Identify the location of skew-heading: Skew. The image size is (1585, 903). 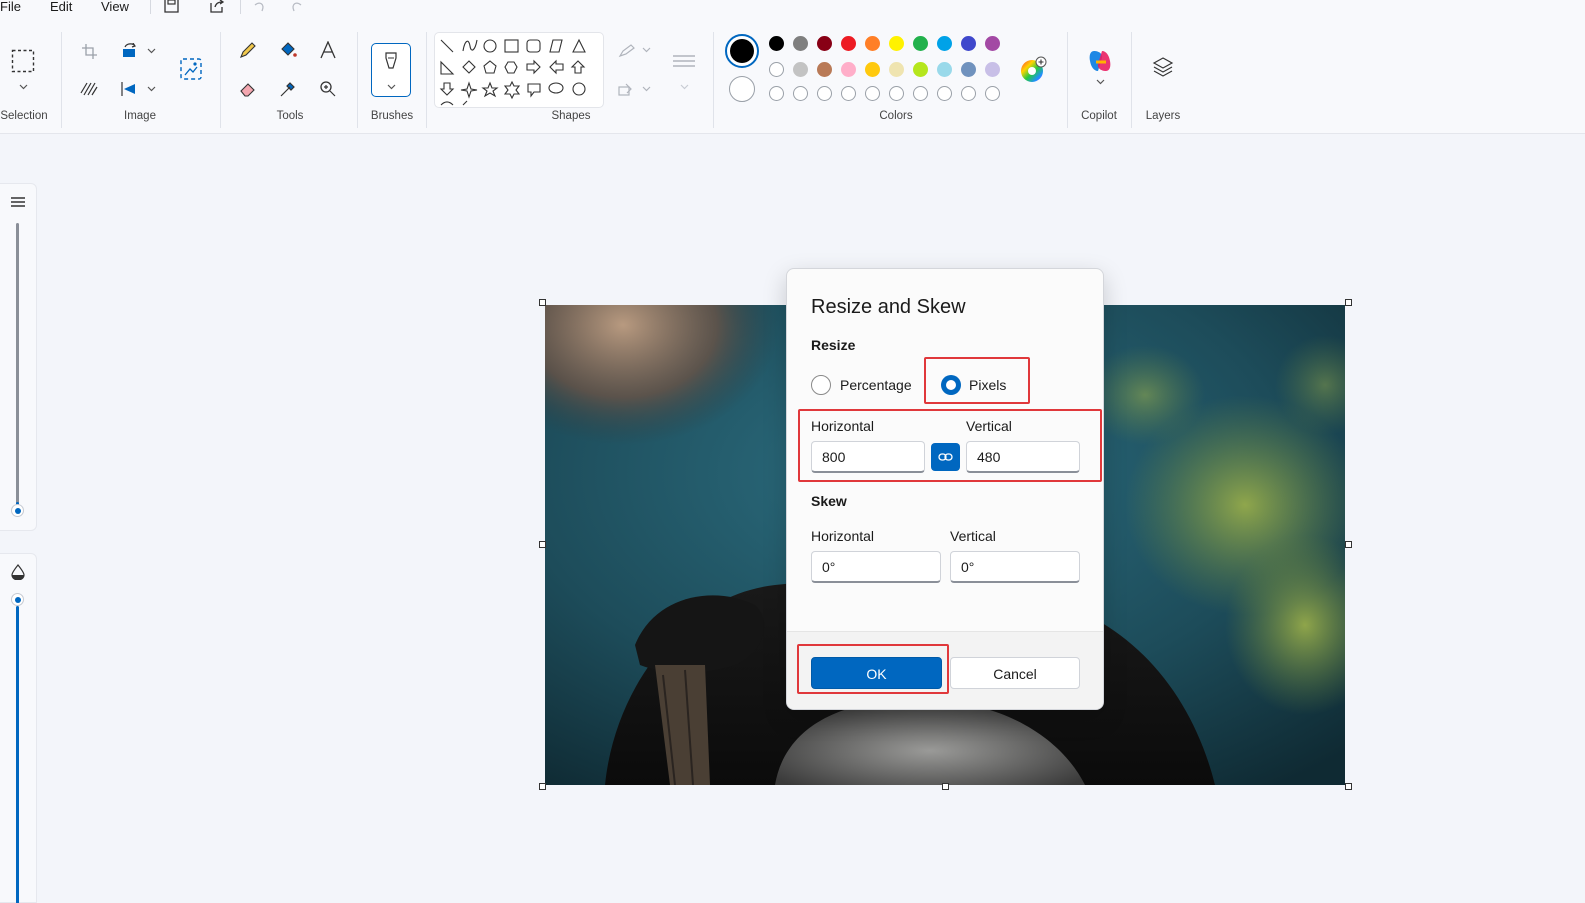
(829, 501).